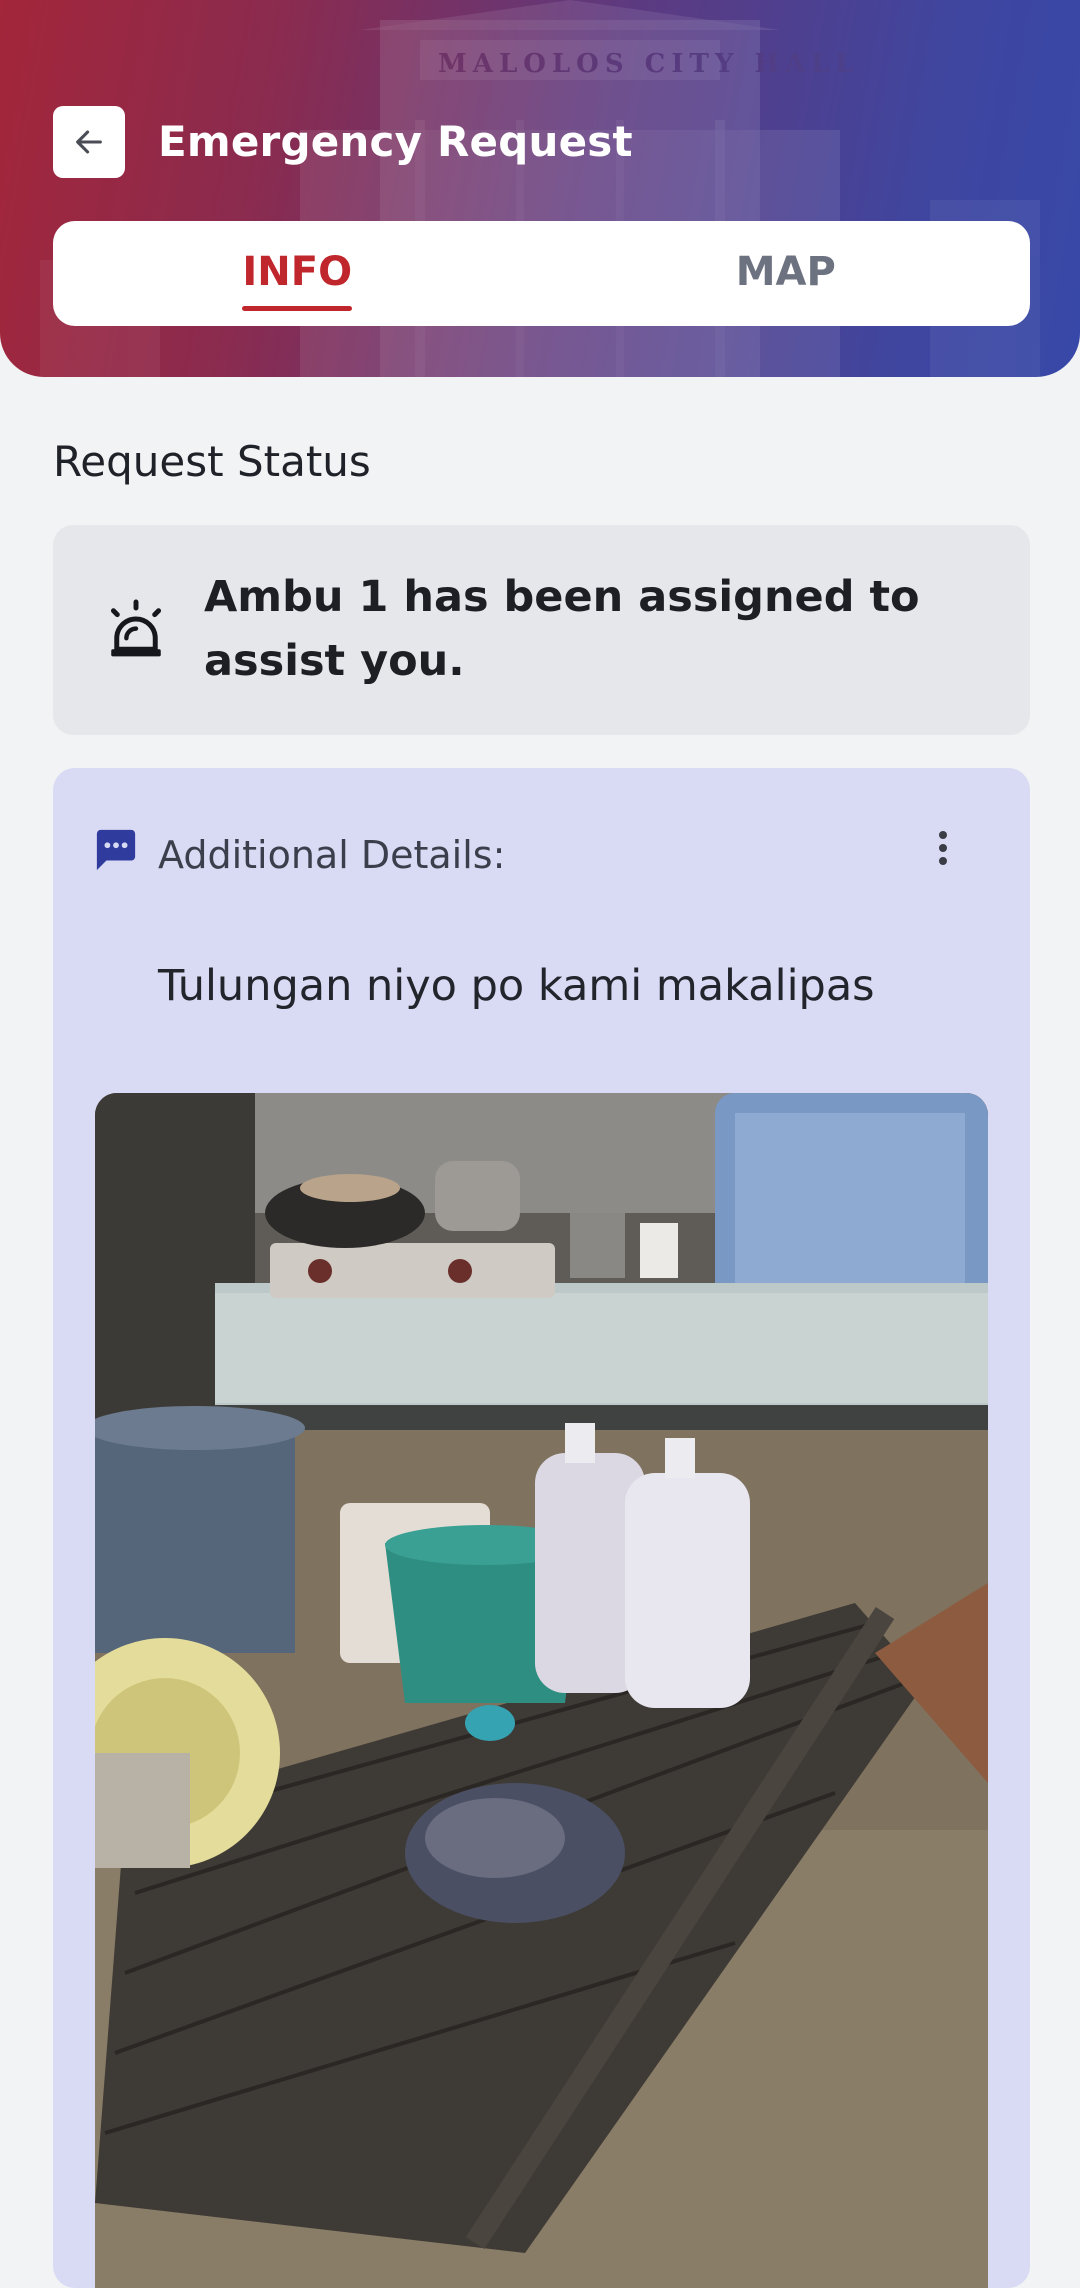  Describe the element at coordinates (212, 461) in the screenshot. I see `request-status-heading: Request Status` at that location.